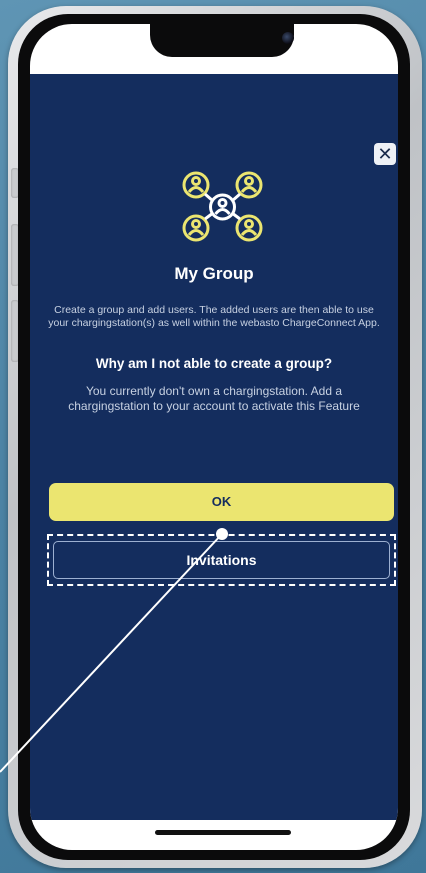 The height and width of the screenshot is (873, 426). I want to click on ok-button: OK, so click(221, 502).